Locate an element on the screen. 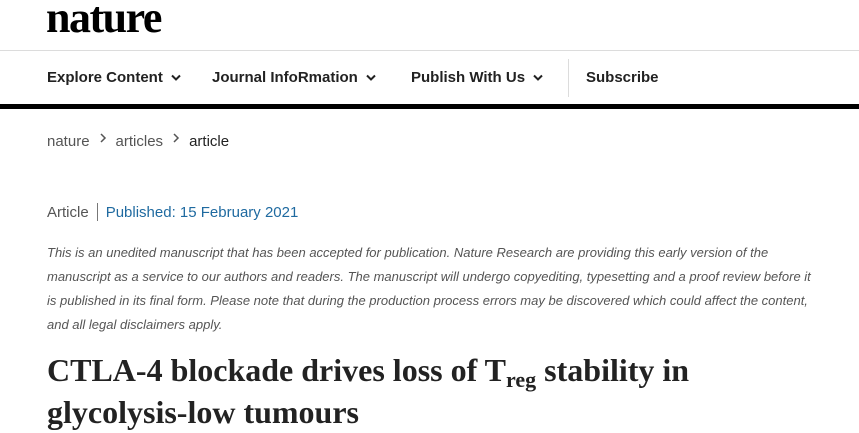  nav-publish-with-us: Publish With Us is located at coordinates (477, 77).